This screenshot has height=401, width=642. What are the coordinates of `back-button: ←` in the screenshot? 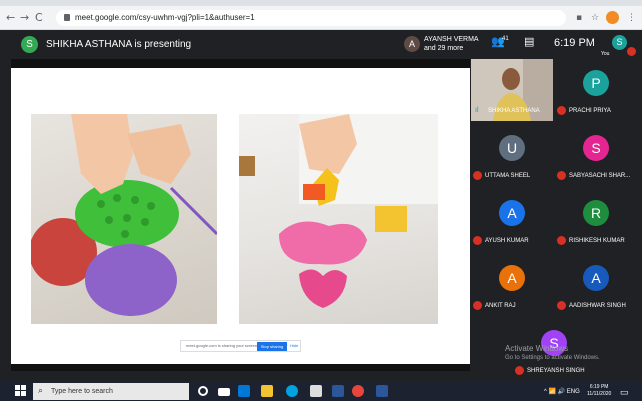 It's located at (10, 17).